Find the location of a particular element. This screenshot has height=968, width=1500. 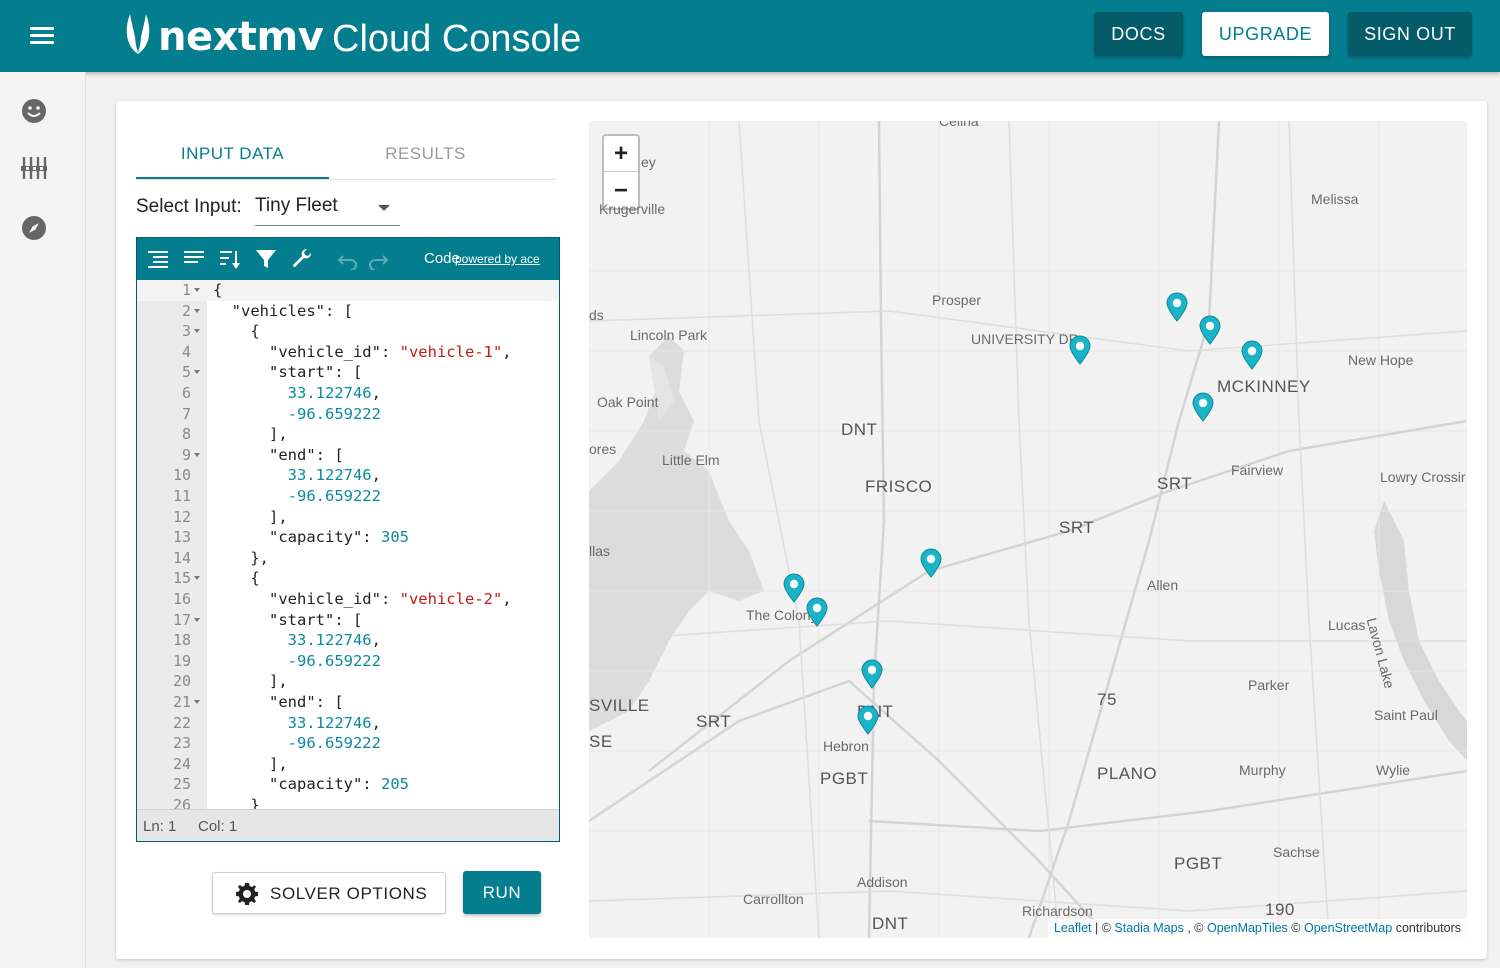

stadia-maps-link: Stadia Maps is located at coordinates (1148, 928).